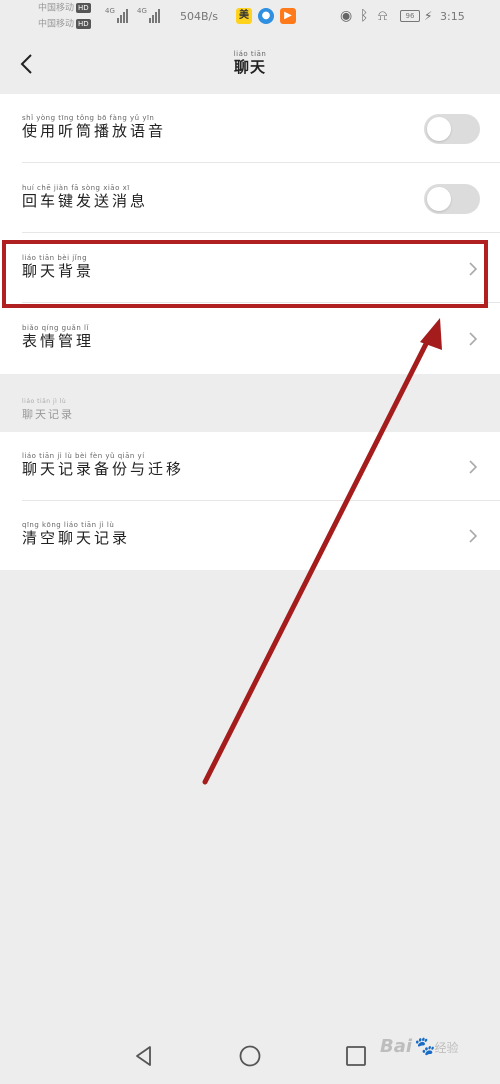  I want to click on baidu-watermark: Bai🐾经验, so click(419, 1046).